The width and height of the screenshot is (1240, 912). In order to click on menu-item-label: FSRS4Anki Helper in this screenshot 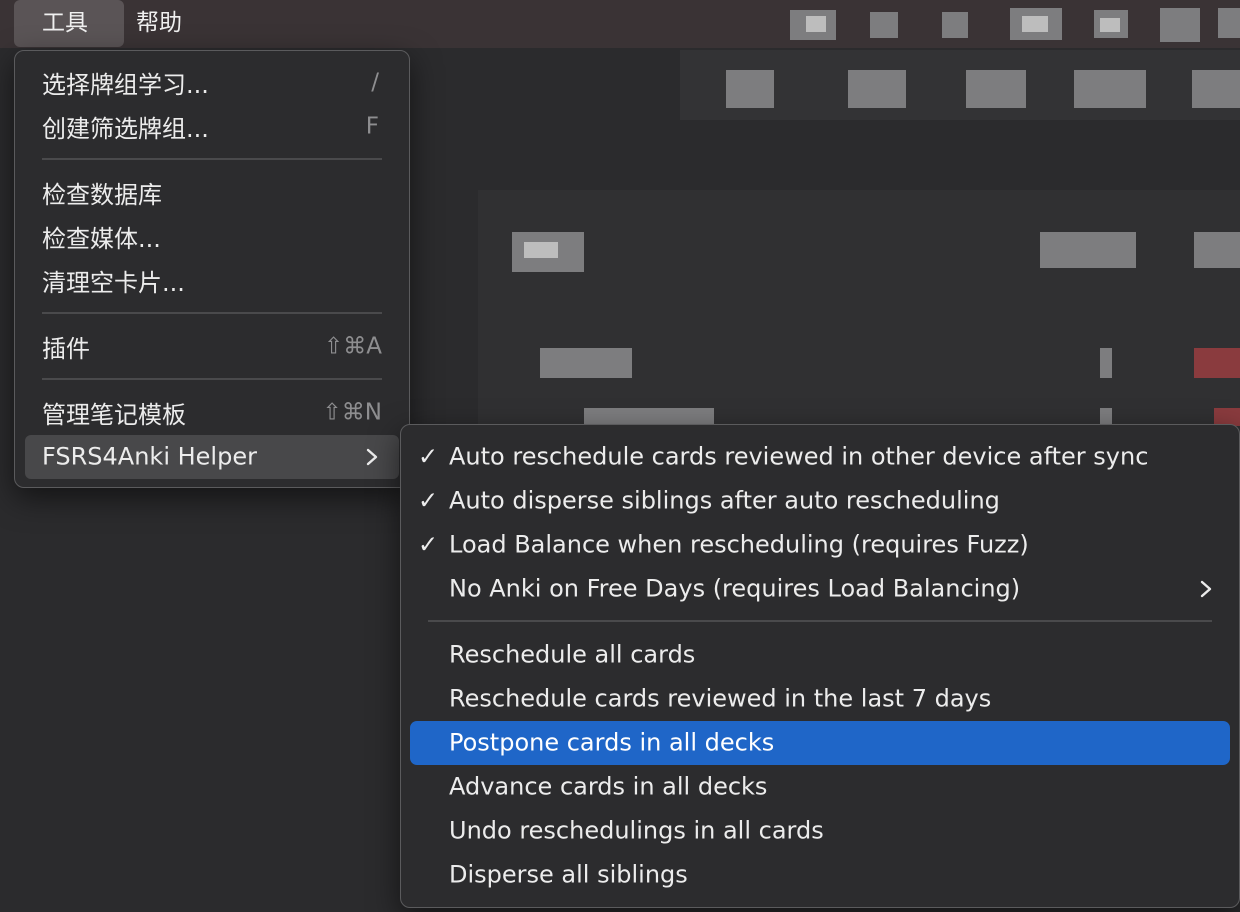, I will do `click(149, 456)`.